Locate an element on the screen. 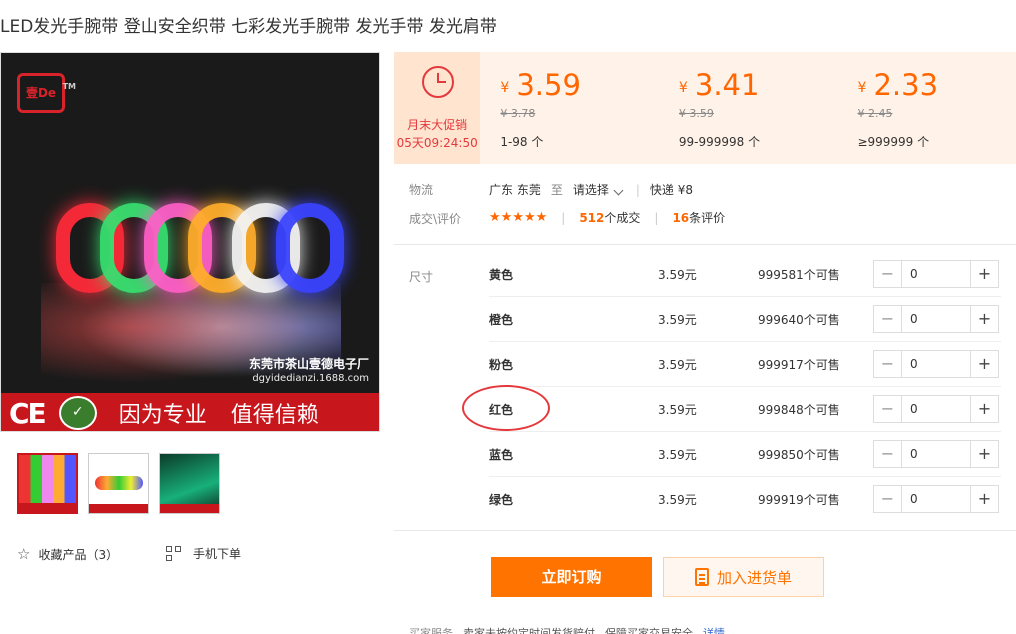 This screenshot has width=1016, height=634. review-count: 16 is located at coordinates (681, 218).